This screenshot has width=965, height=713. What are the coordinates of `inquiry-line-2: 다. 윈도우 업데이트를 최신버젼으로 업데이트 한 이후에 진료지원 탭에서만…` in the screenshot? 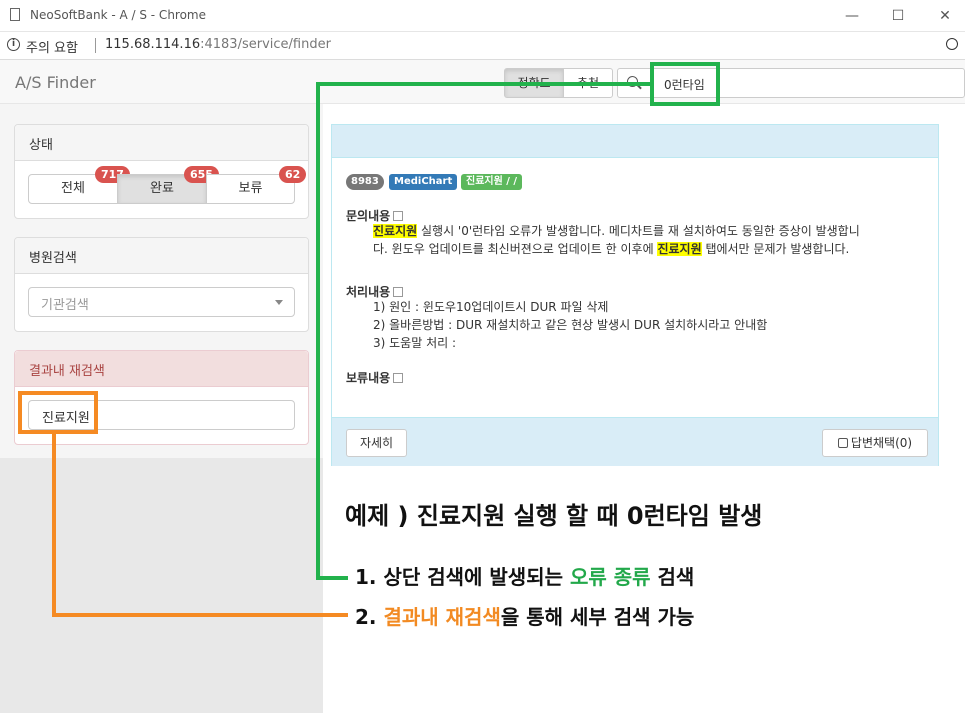 It's located at (611, 249).